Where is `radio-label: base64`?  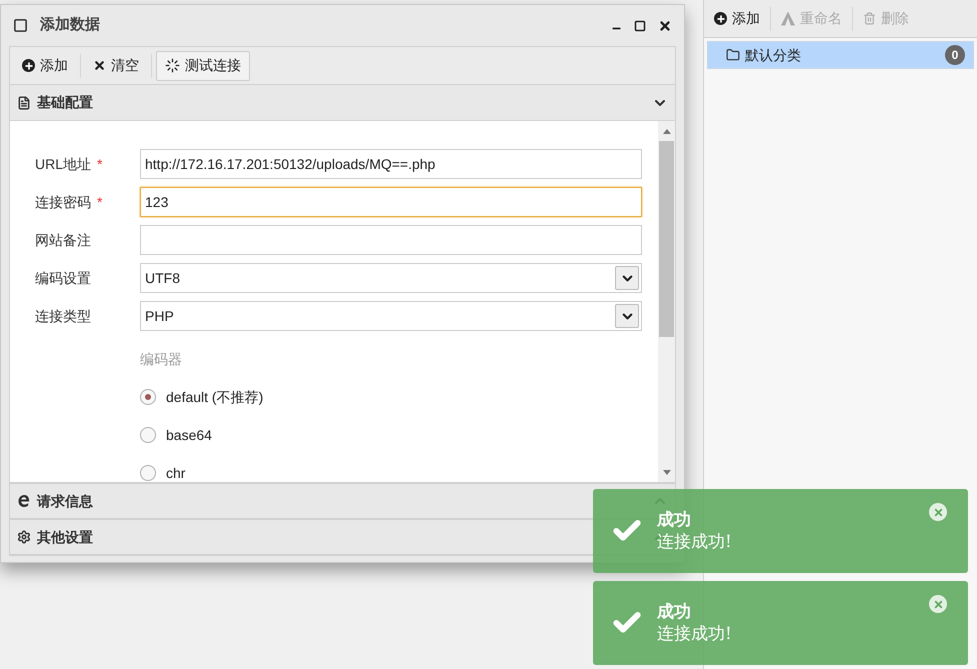
radio-label: base64 is located at coordinates (189, 435).